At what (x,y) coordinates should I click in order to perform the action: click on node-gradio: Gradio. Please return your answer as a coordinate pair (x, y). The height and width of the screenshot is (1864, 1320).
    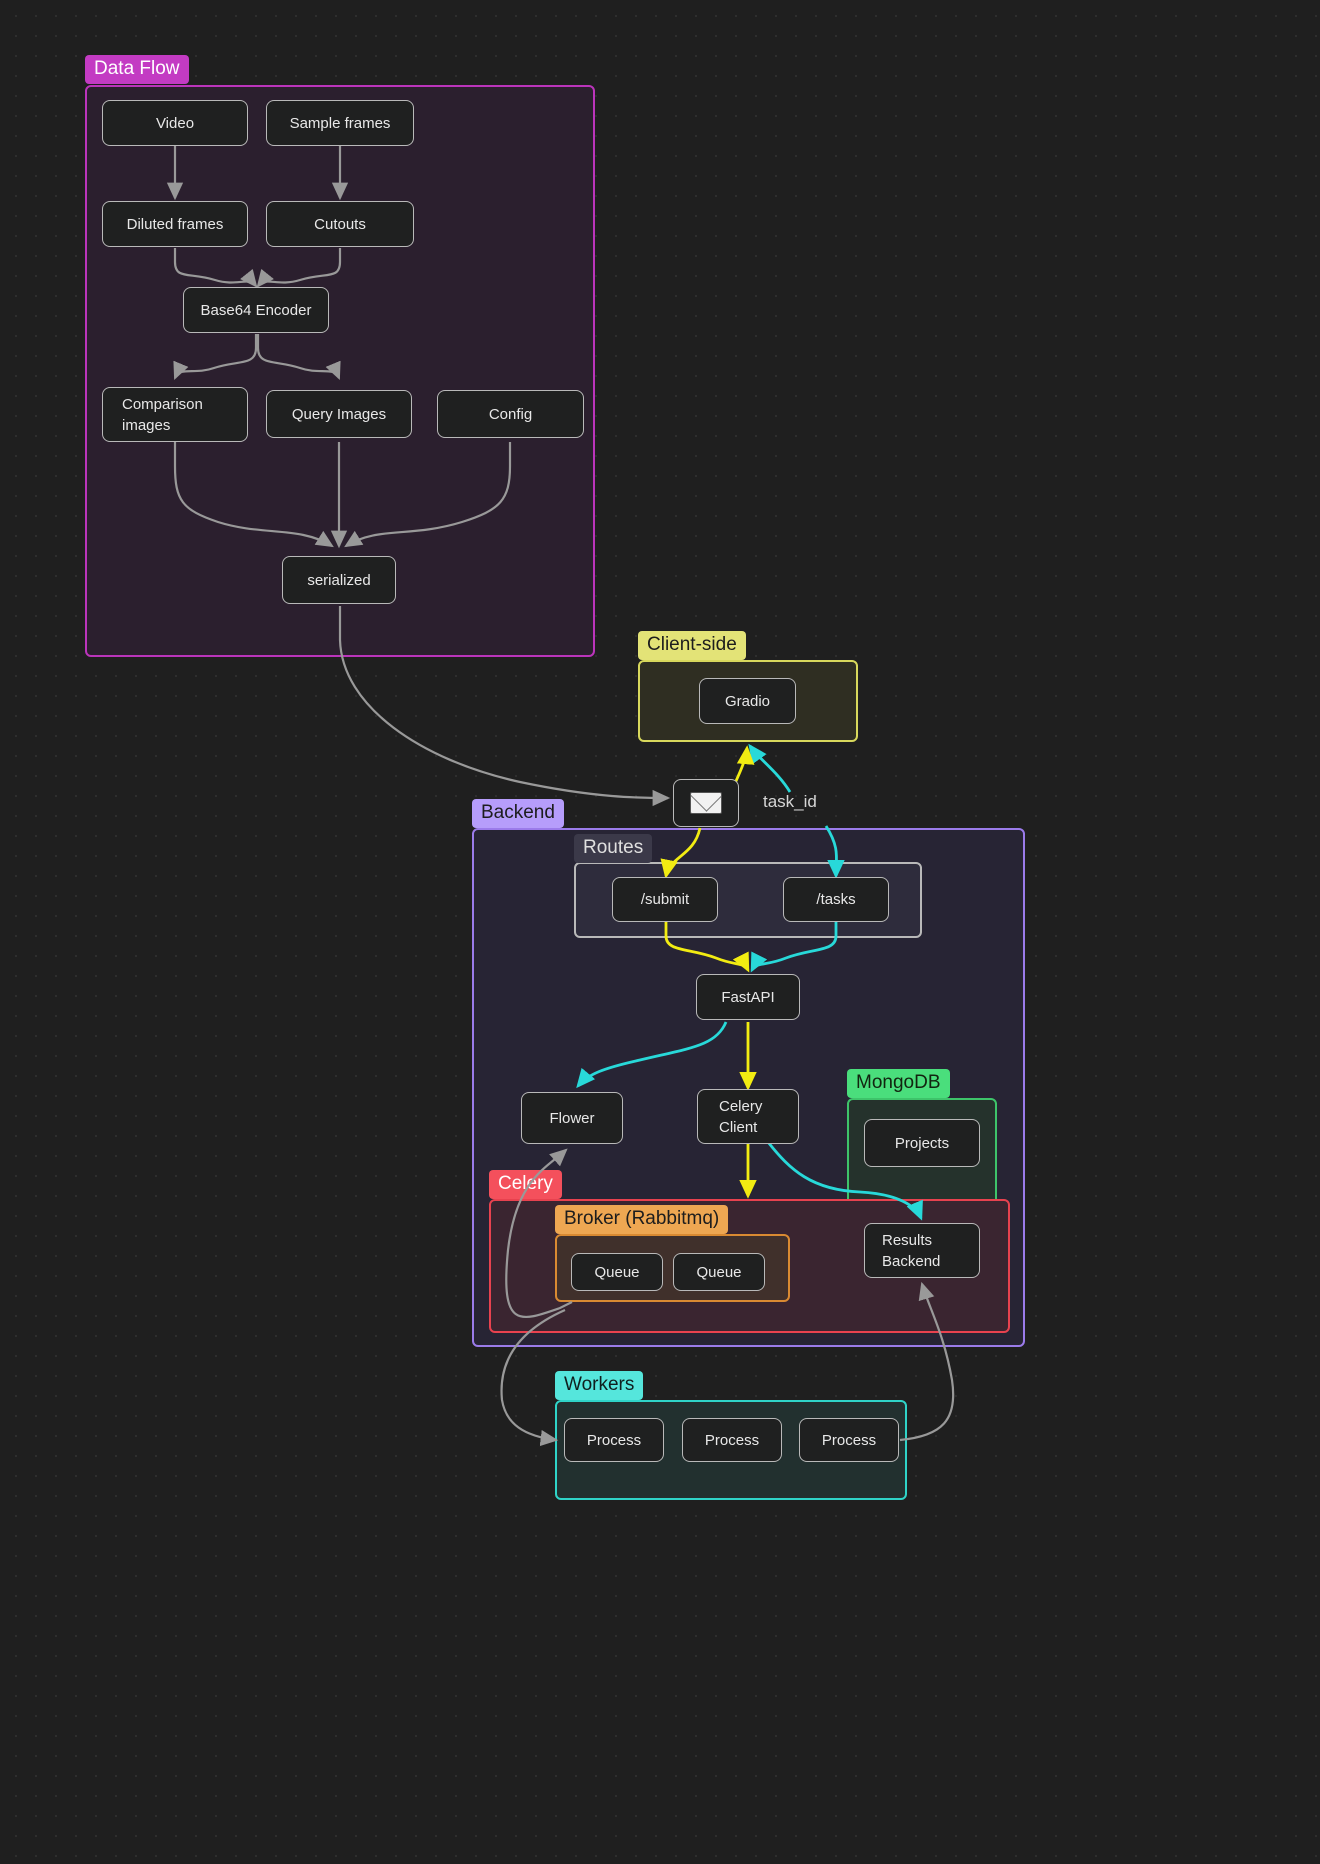
    Looking at the image, I should click on (747, 701).